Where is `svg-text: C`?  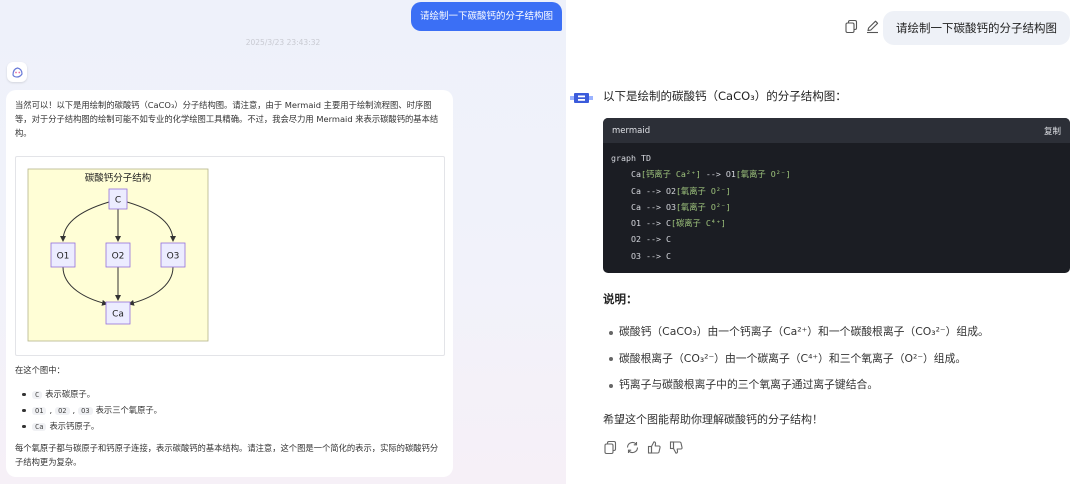
svg-text: C is located at coordinates (118, 201).